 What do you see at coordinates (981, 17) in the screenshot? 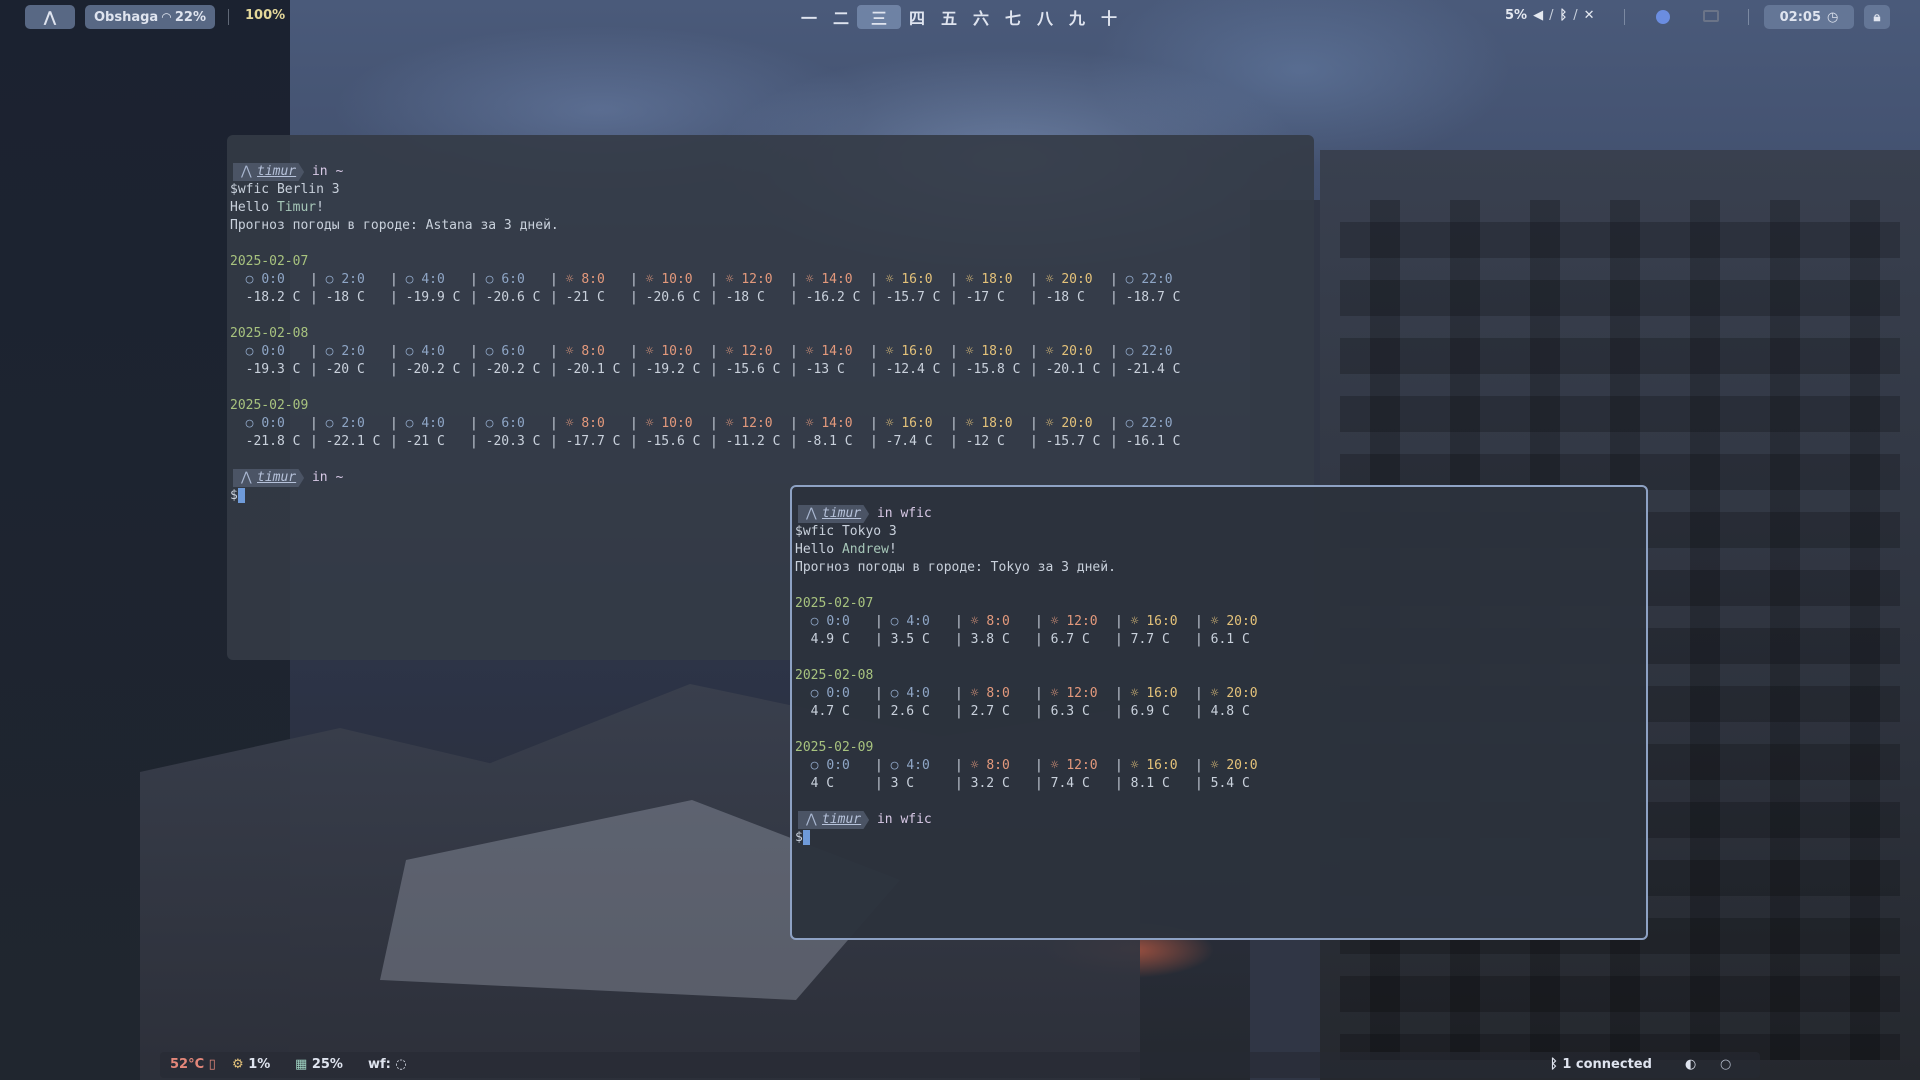
I see `workspace-6: 六` at bounding box center [981, 17].